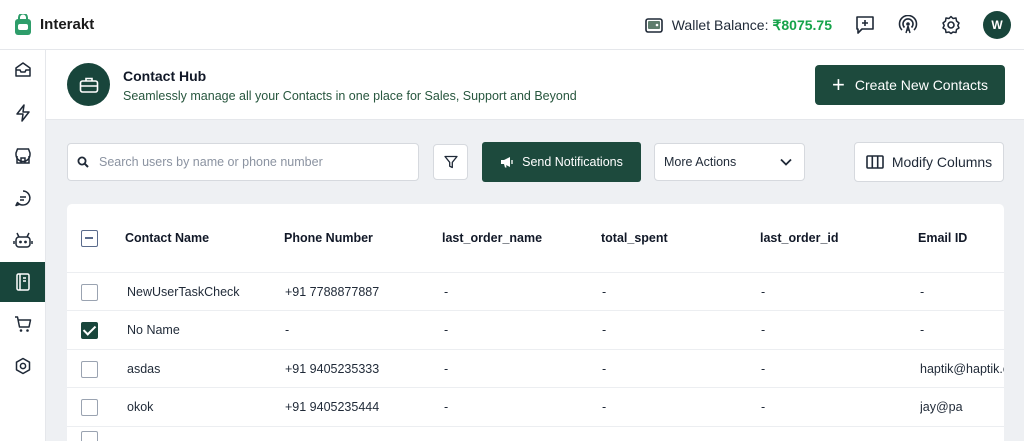 This screenshot has width=1024, height=441. What do you see at coordinates (84, 162) in the screenshot?
I see `search-icon` at bounding box center [84, 162].